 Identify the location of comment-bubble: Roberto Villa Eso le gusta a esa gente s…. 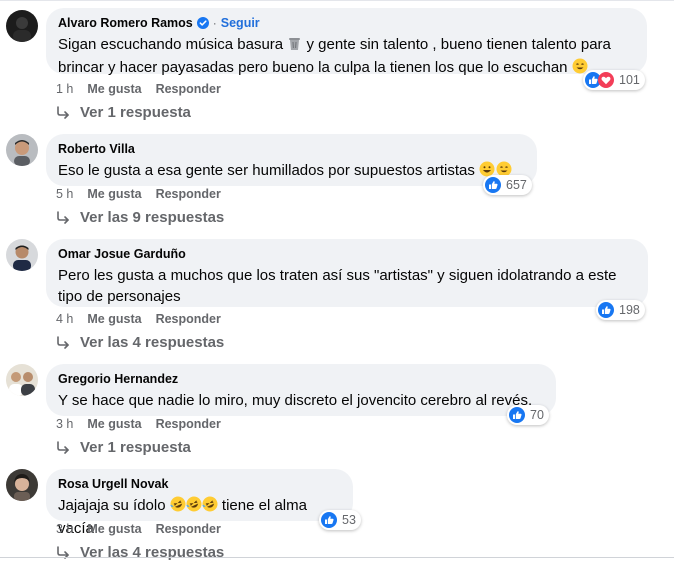
(291, 160).